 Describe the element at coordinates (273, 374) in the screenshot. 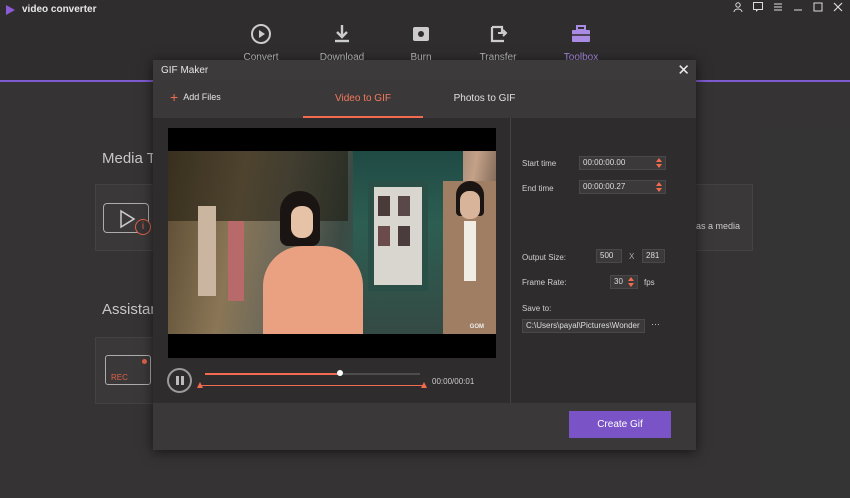

I see `playback-progress` at that location.